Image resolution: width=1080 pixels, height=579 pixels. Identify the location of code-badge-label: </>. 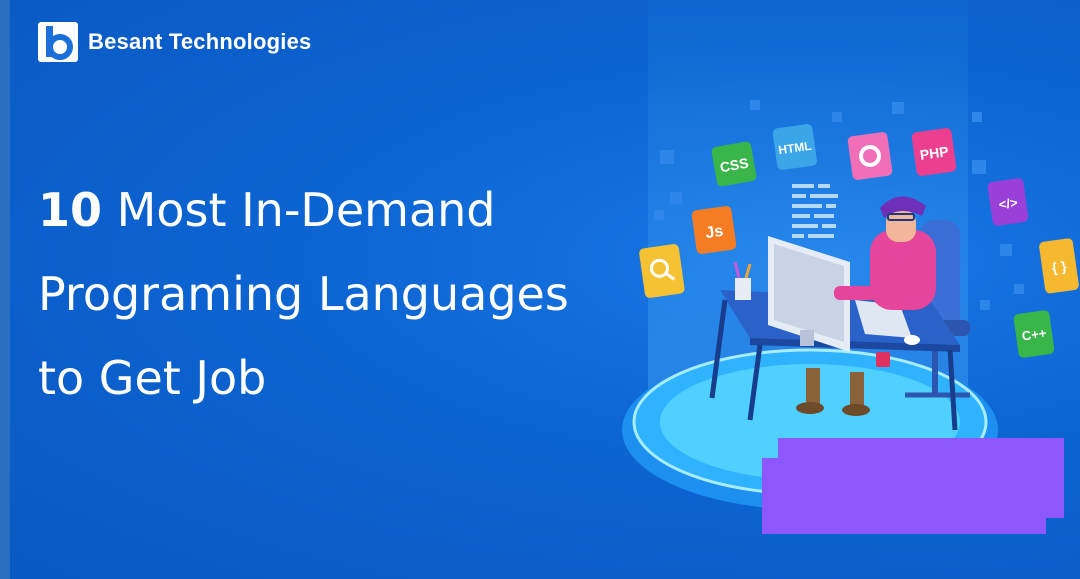
(1008, 204).